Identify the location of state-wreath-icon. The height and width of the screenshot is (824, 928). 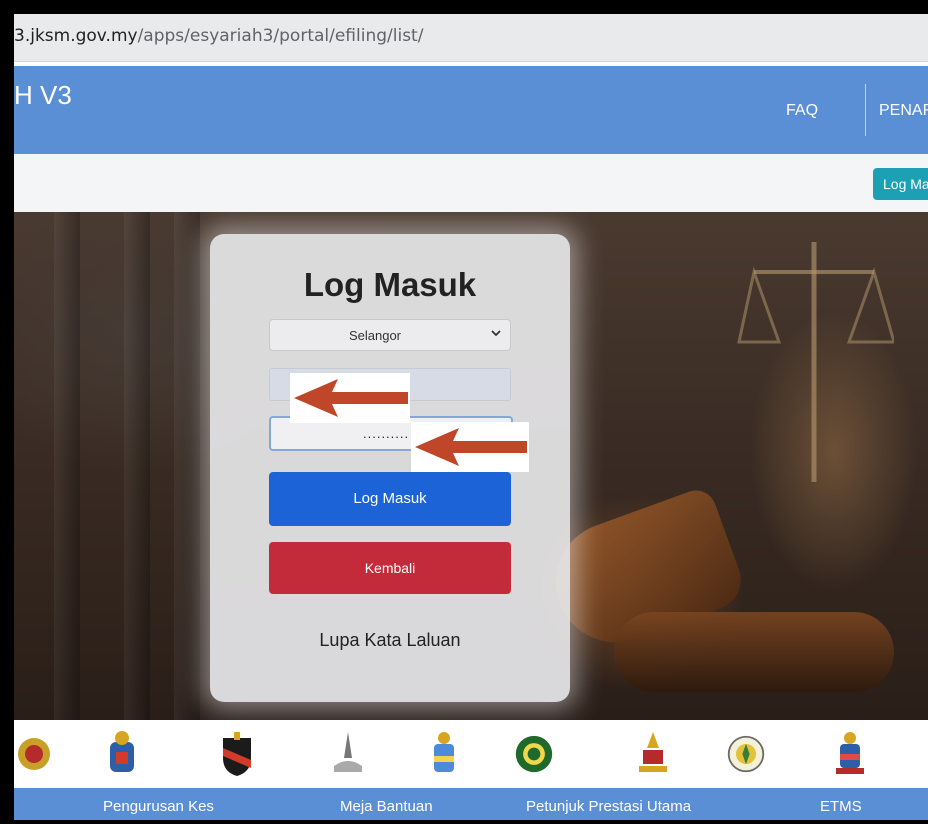
(534, 754).